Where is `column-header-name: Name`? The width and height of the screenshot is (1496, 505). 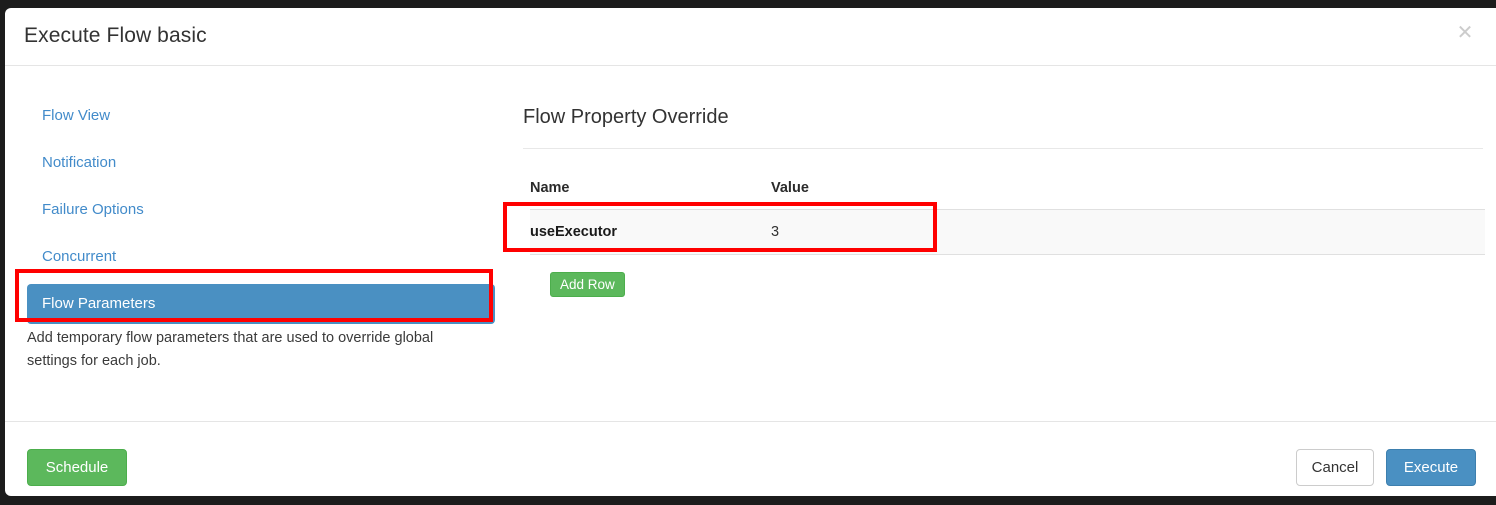 column-header-name: Name is located at coordinates (650, 195).